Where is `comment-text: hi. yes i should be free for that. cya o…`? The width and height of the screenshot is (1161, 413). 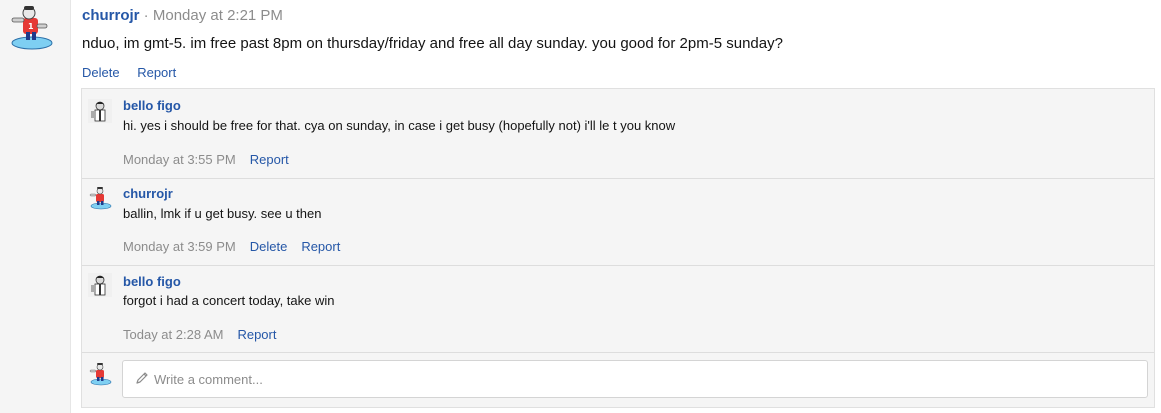 comment-text: hi. yes i should be free for that. cya o… is located at coordinates (399, 125).